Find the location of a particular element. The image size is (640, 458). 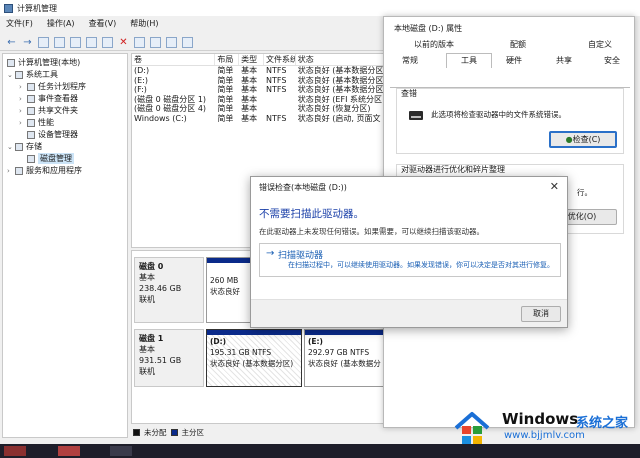

menu-action: 操作(A) is located at coordinates (61, 25).